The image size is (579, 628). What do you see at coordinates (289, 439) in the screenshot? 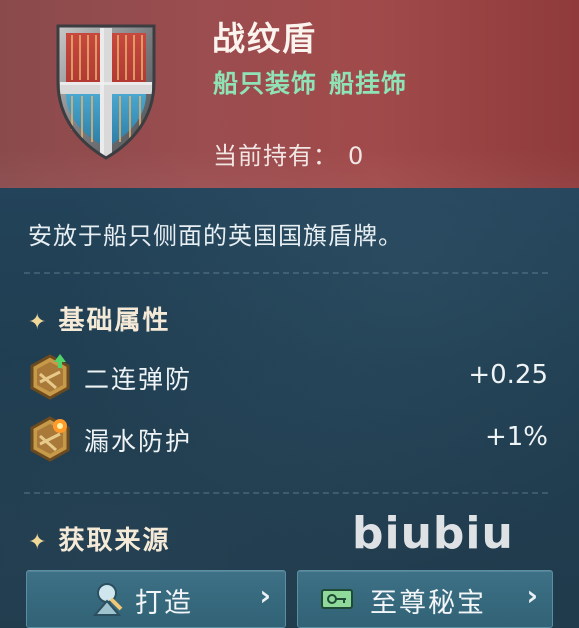
I see `attribute-row: 漏水防护 +1%` at bounding box center [289, 439].